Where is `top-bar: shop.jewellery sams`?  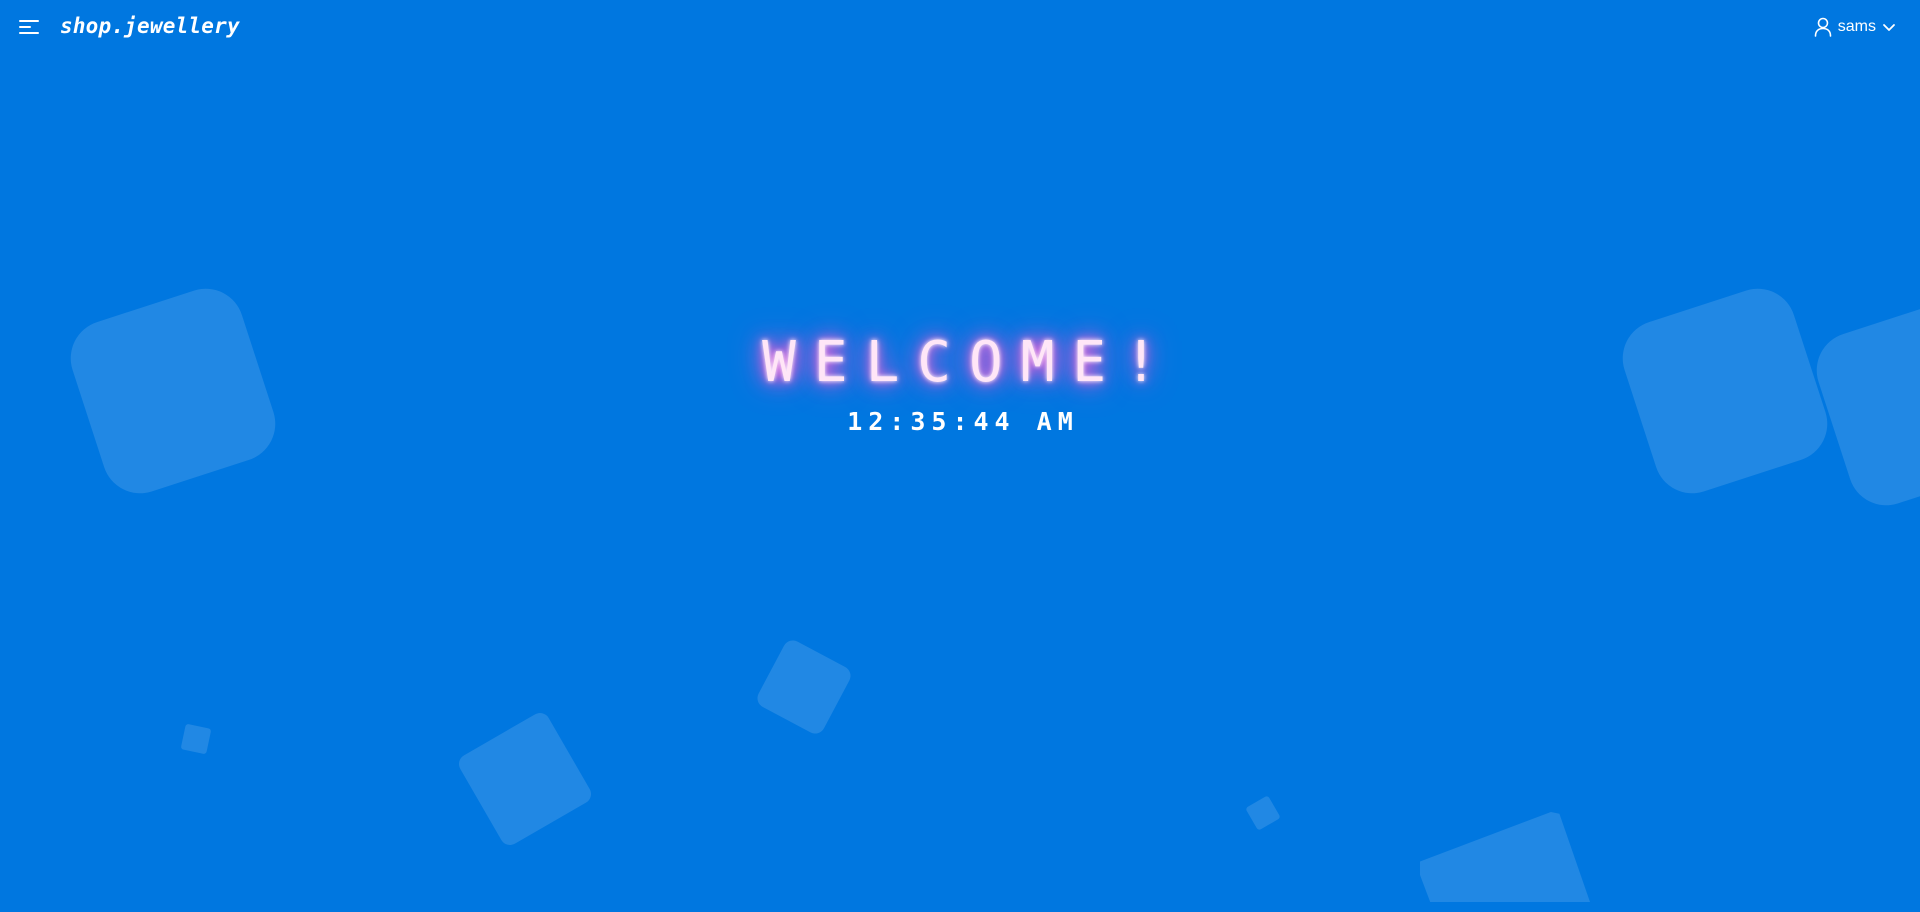
top-bar: shop.jewellery sams is located at coordinates (960, 29).